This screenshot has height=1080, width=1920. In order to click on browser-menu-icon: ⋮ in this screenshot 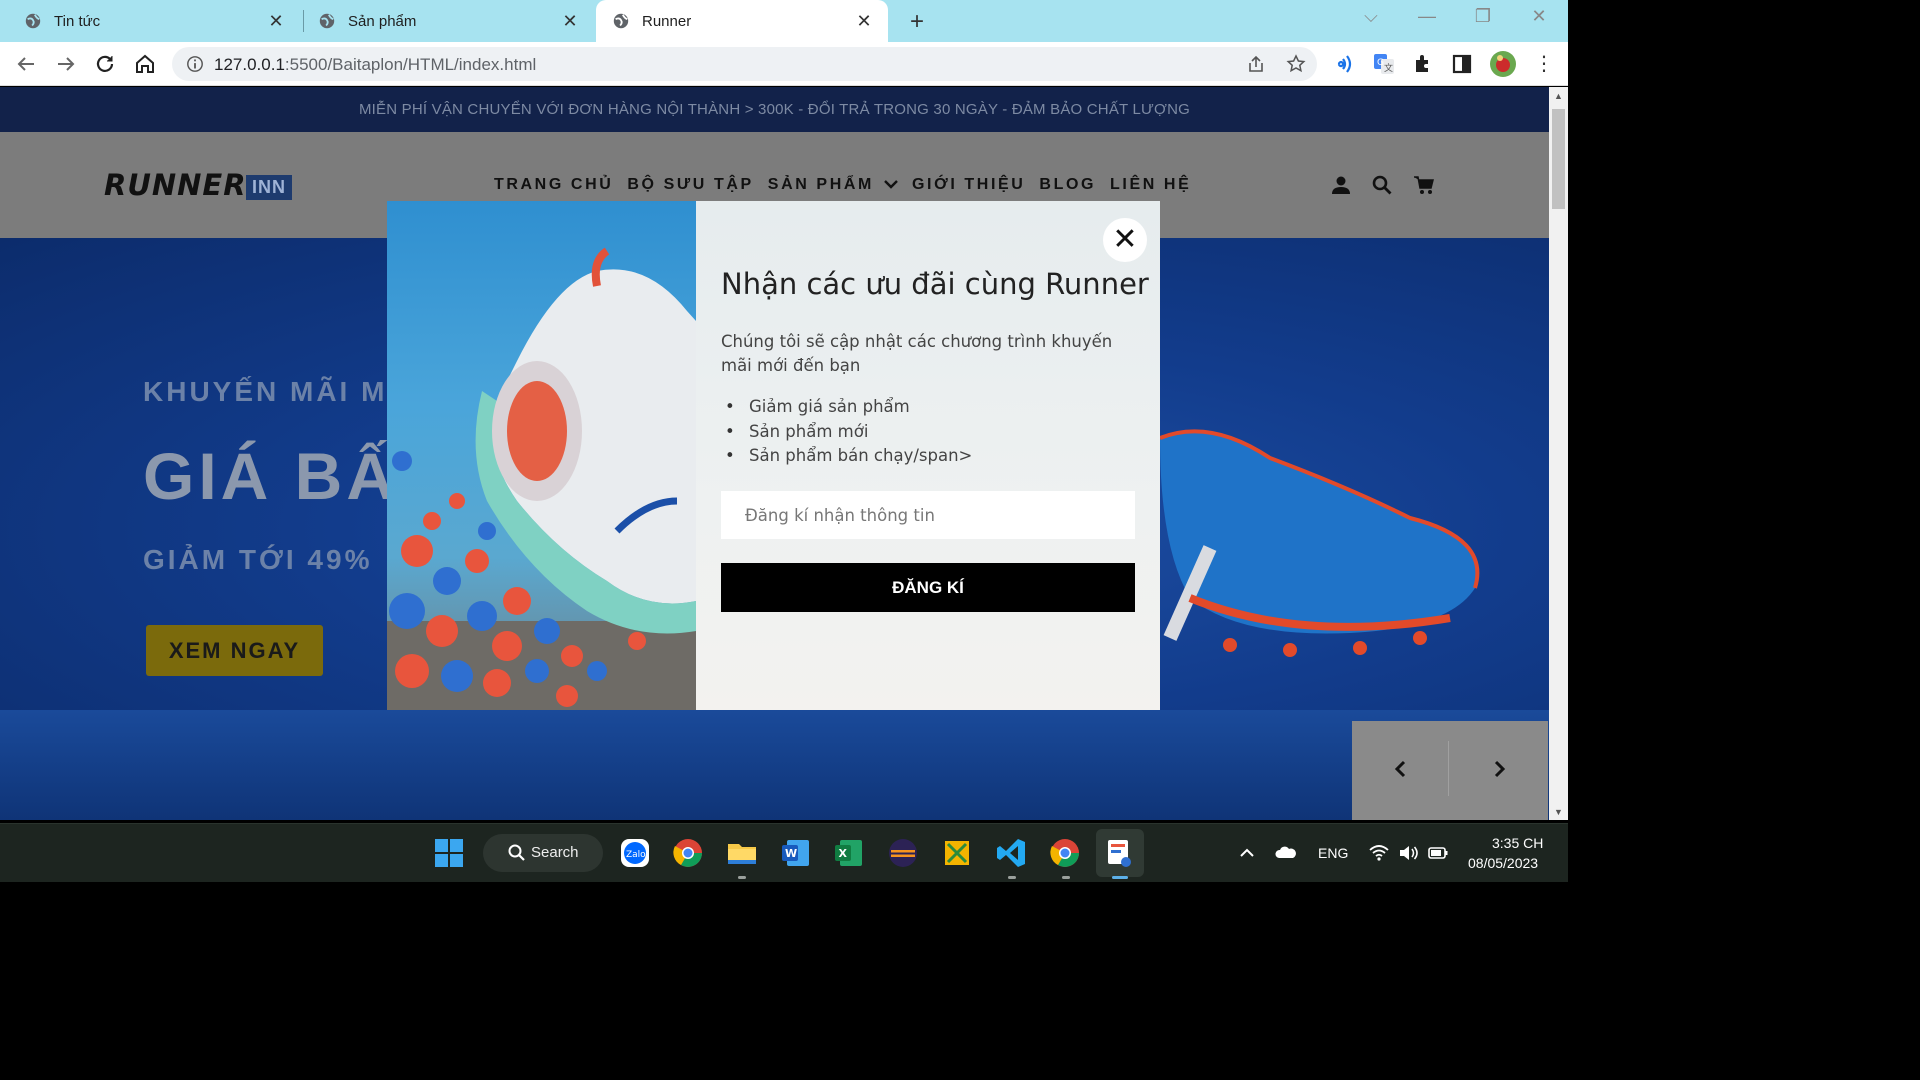, I will do `click(1544, 64)`.